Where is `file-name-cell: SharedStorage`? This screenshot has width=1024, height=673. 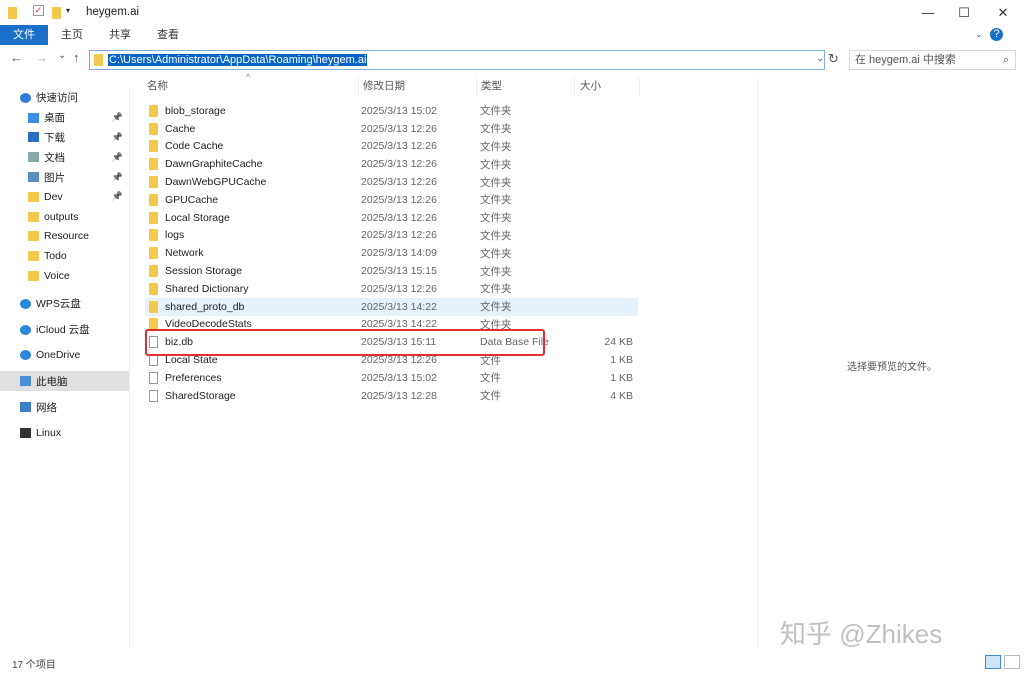
file-name-cell: SharedStorage is located at coordinates (253, 395).